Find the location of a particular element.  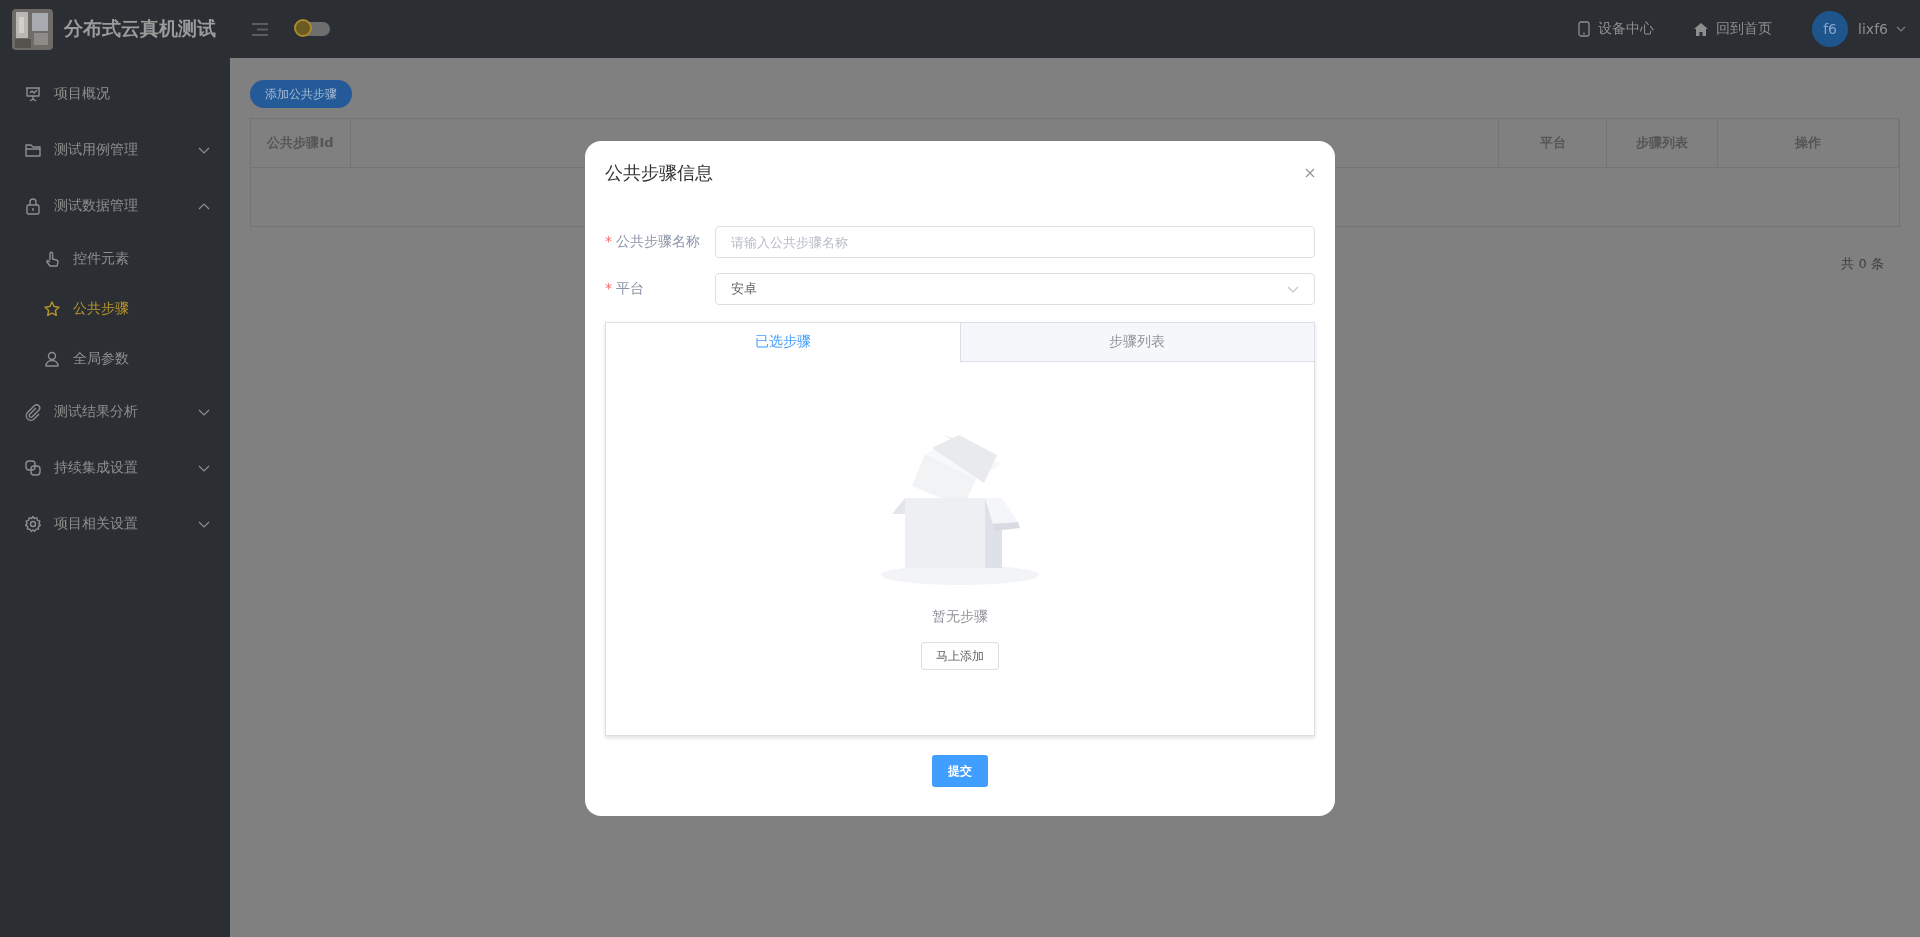

chevron-down-icon is located at coordinates (1293, 289).